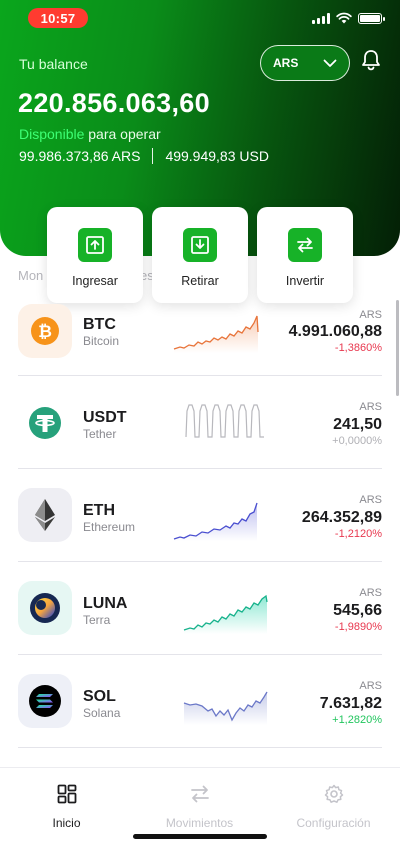  I want to click on coin-symbol: BTC, so click(99, 324).